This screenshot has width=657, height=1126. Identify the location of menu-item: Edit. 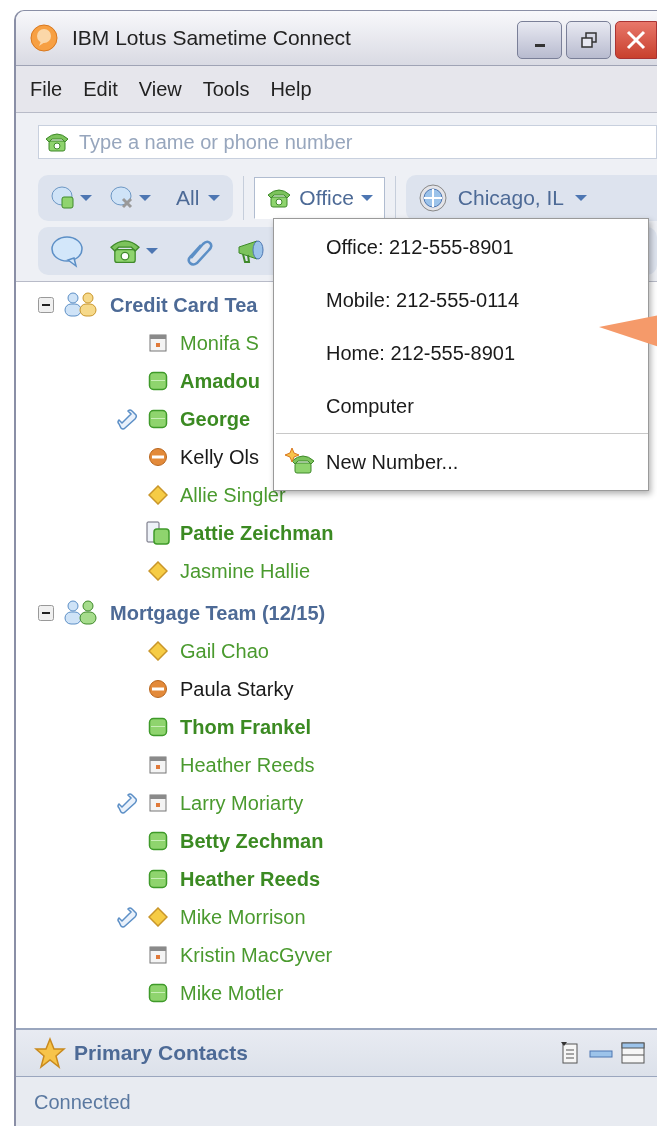
(106, 89).